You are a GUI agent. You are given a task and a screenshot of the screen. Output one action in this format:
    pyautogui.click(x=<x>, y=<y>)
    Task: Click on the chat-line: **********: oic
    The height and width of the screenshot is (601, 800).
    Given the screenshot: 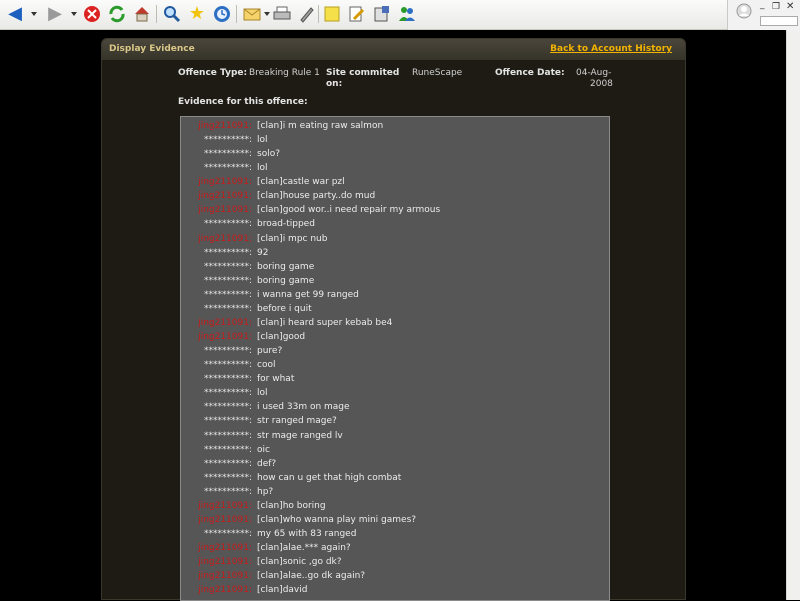 What is the action you would take?
    pyautogui.click(x=395, y=450)
    